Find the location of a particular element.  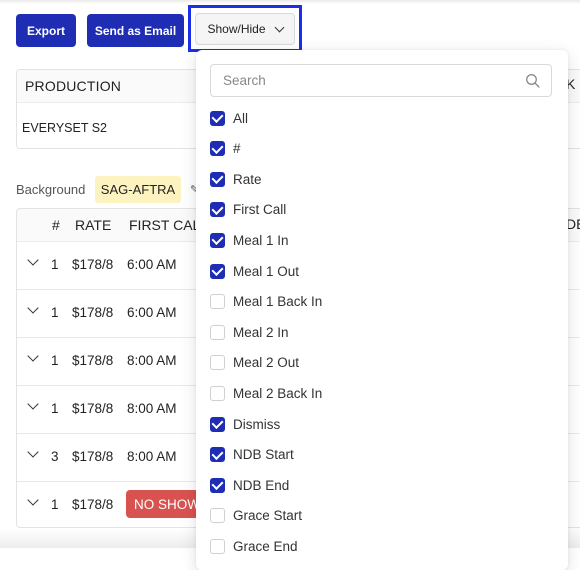

column-option-count: # is located at coordinates (225, 149).